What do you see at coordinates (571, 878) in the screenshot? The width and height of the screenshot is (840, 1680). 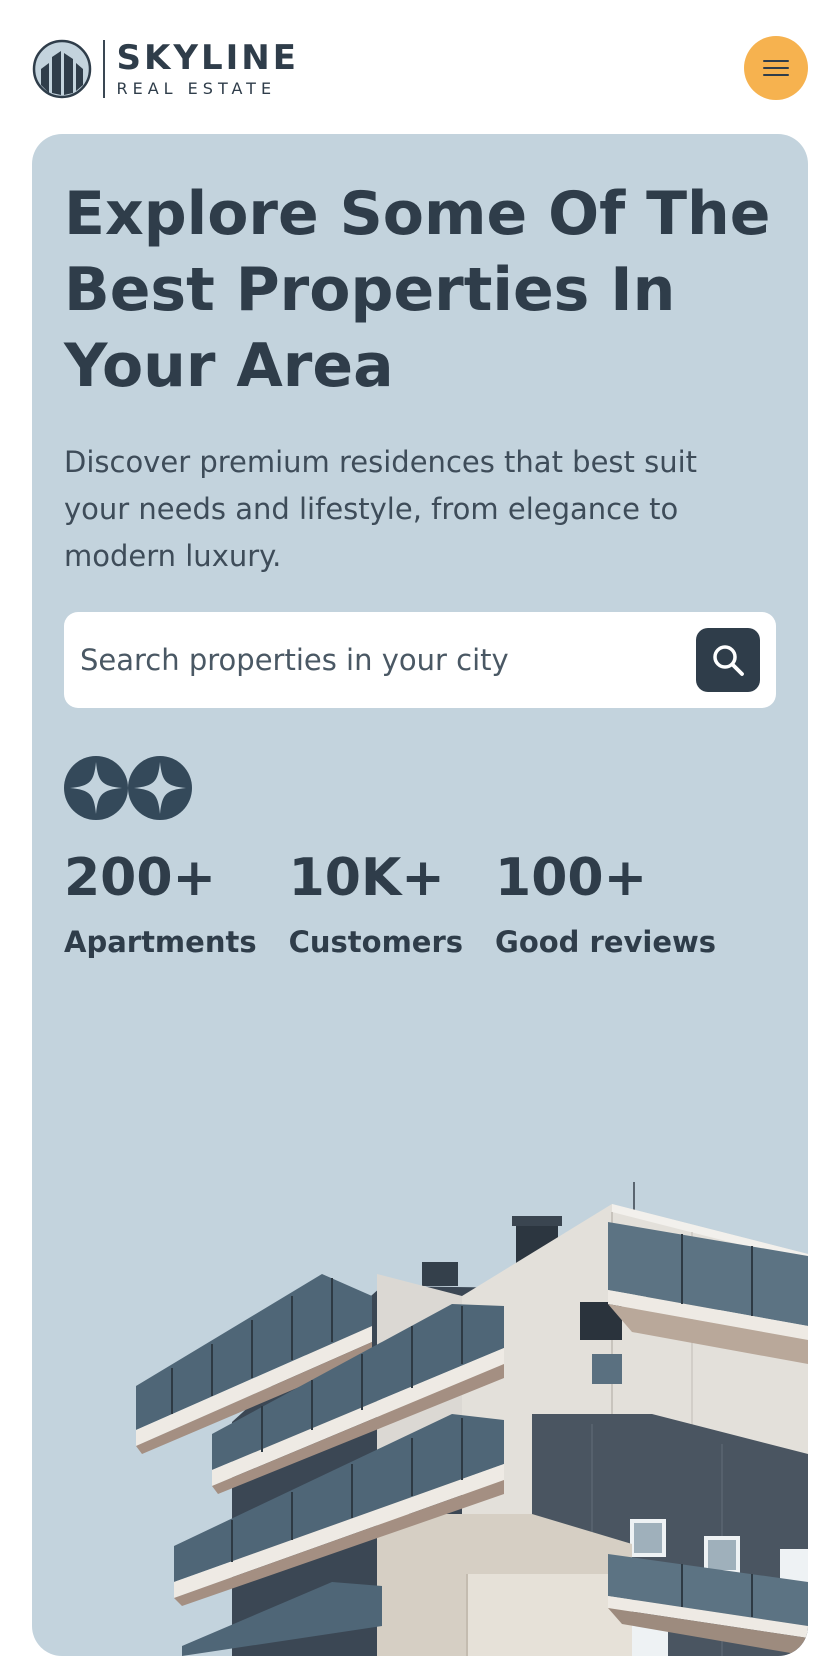 I see `stat-value: 100+` at bounding box center [571, 878].